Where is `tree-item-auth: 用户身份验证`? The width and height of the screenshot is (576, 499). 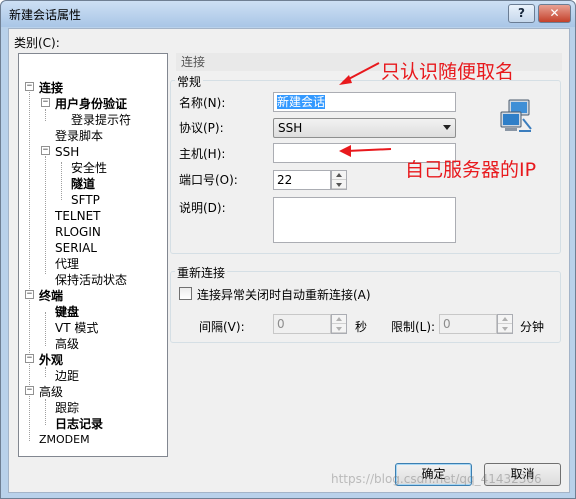
tree-item-auth: 用户身份验证 is located at coordinates (91, 104).